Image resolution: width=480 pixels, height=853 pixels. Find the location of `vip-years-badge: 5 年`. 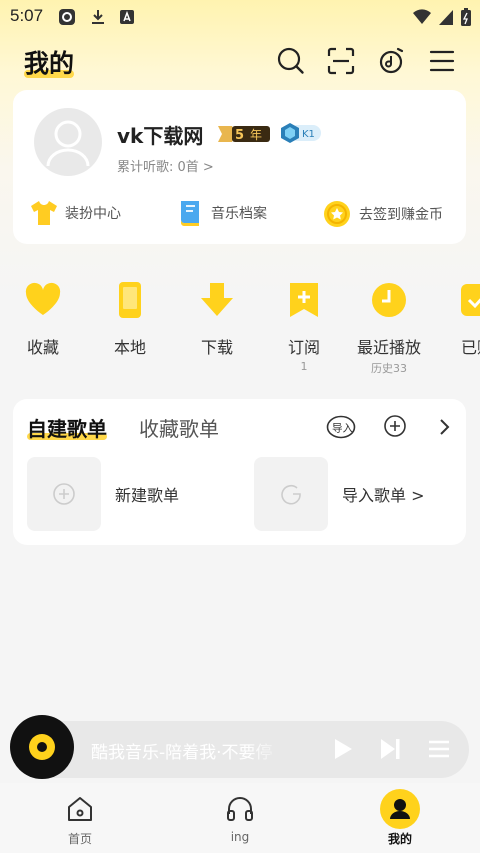

vip-years-badge: 5 年 is located at coordinates (244, 133).